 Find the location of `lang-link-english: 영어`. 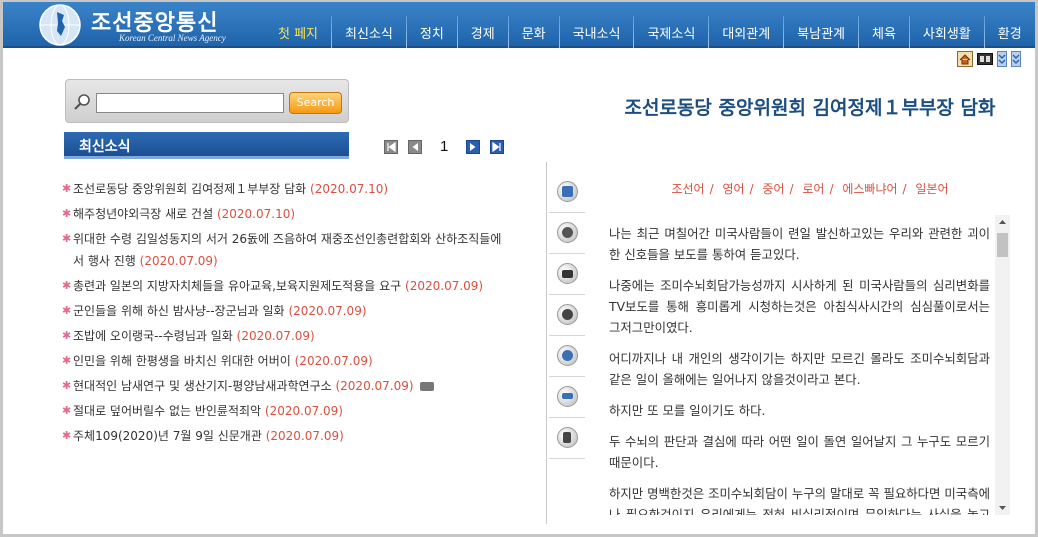

lang-link-english: 영어 is located at coordinates (733, 189).